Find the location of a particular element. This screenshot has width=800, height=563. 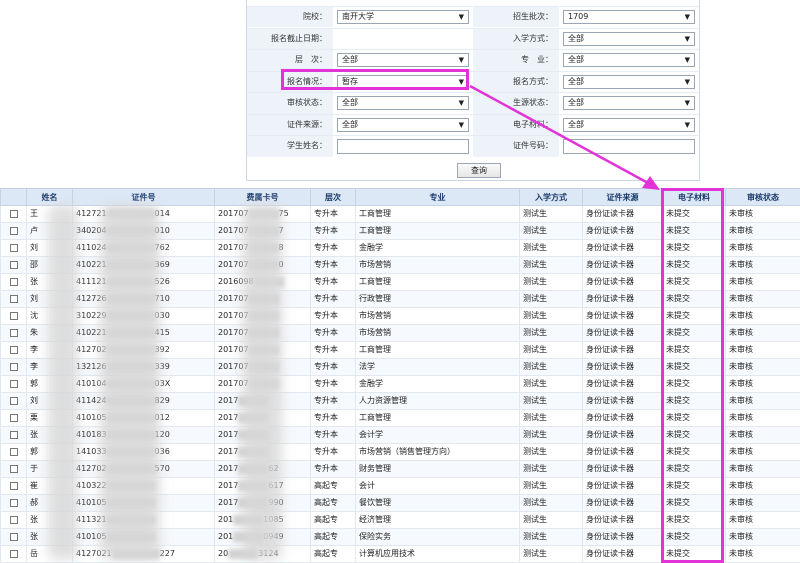

table-row: 刘 411424 829 2017 专升本 人力资源管理 测试生 身份证读卡器 未提交 未审核 is located at coordinates (400, 401).